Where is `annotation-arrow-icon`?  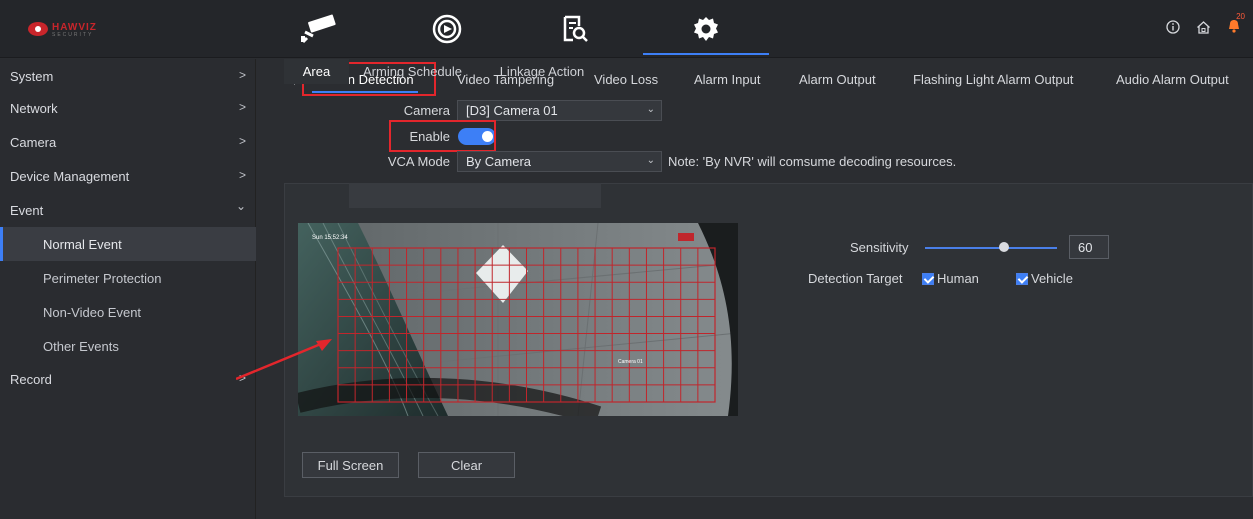 annotation-arrow-icon is located at coordinates (284, 360).